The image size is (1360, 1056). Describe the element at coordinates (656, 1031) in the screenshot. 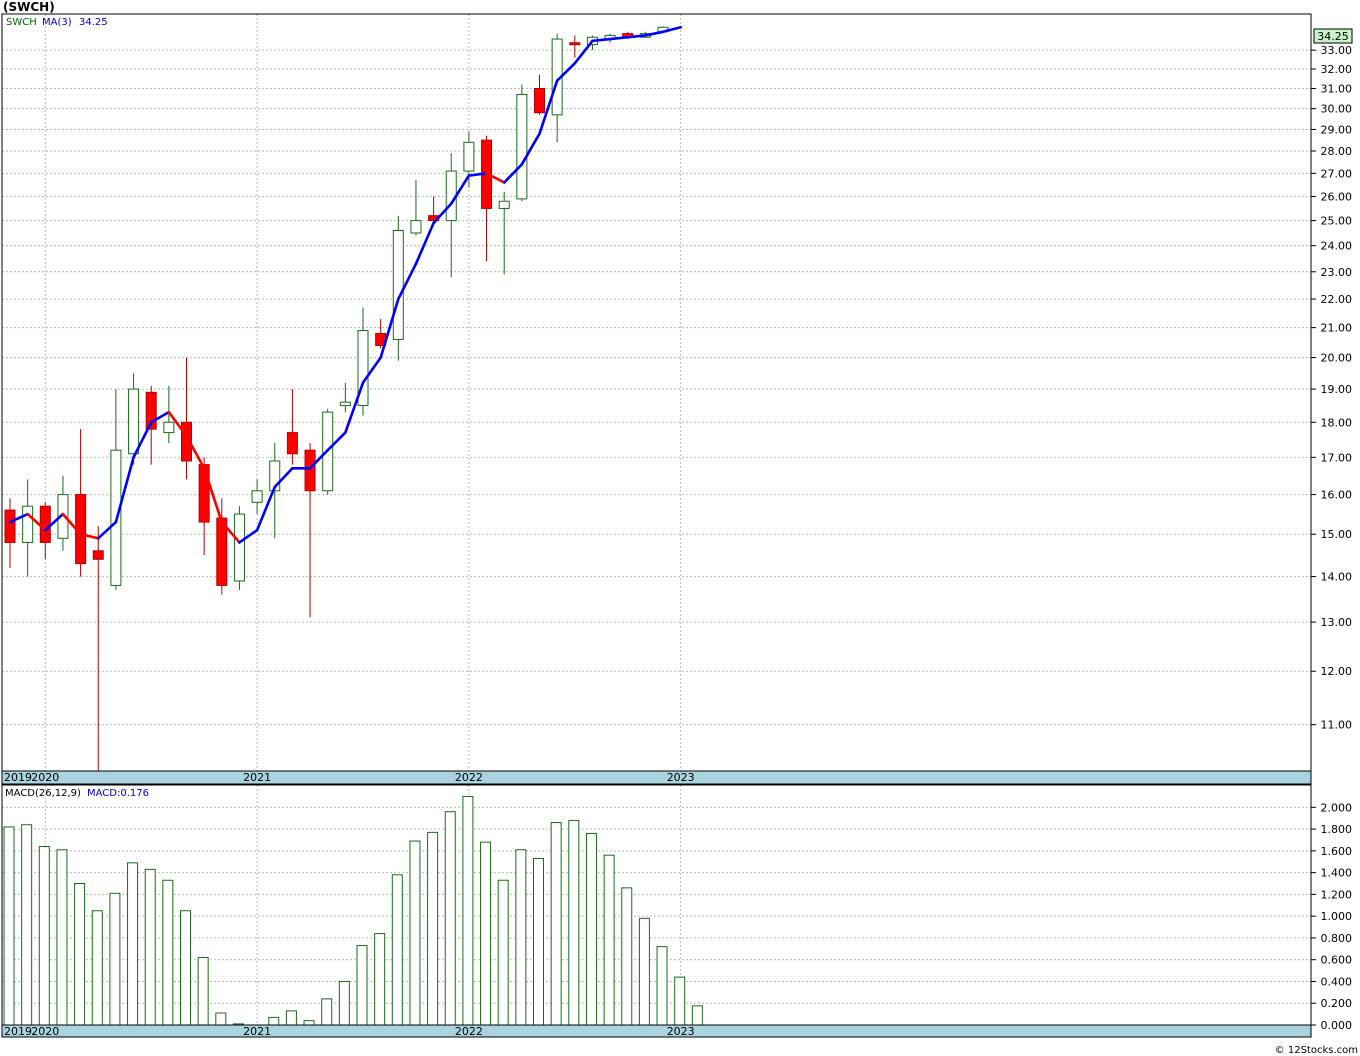

I see `macd-date-band: 2019 2020 2021 2022 2023` at that location.